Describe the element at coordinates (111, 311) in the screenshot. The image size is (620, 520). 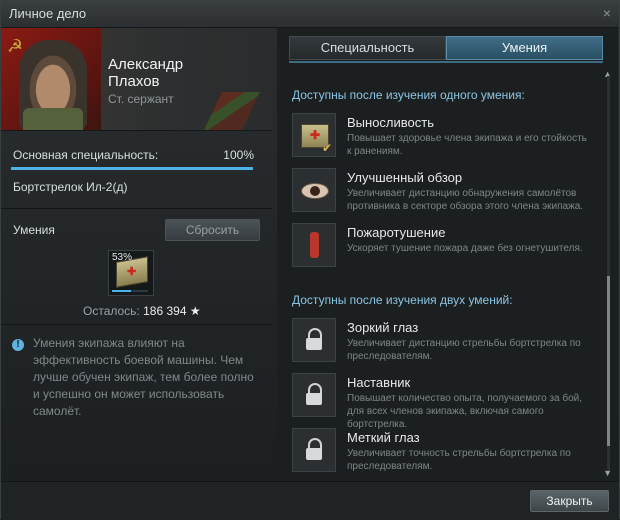
I see `remaining-label: Осталось:` at that location.